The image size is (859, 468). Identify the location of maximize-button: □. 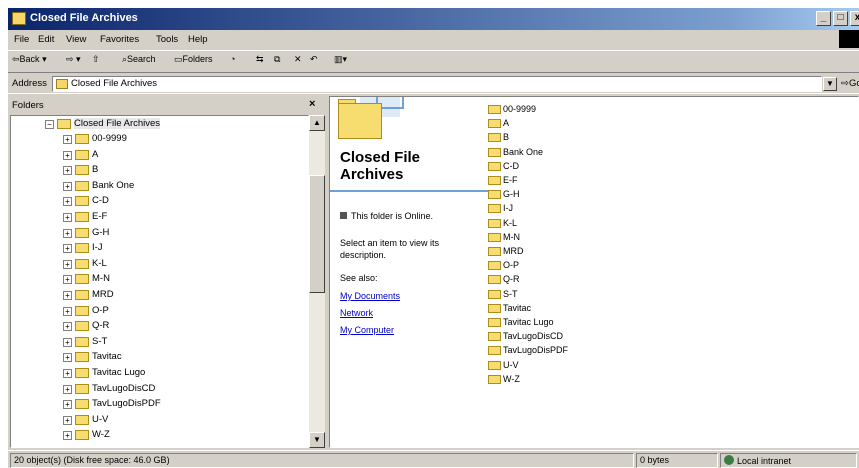
(840, 18).